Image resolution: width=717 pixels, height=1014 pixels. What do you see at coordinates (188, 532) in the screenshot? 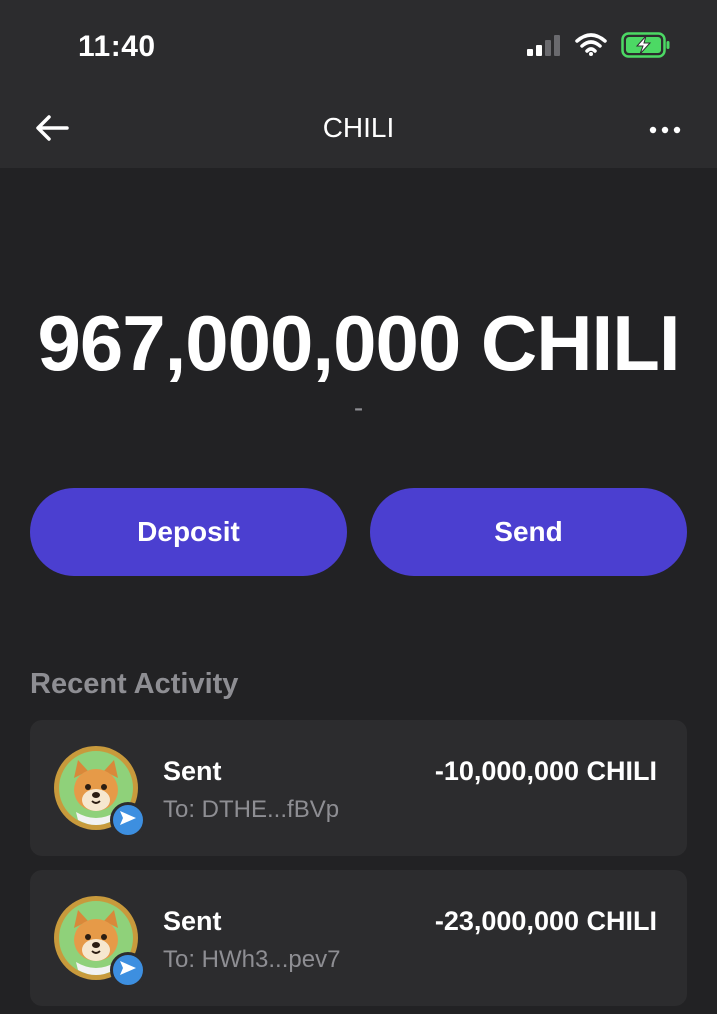
I see `deposit-button: Deposit` at bounding box center [188, 532].